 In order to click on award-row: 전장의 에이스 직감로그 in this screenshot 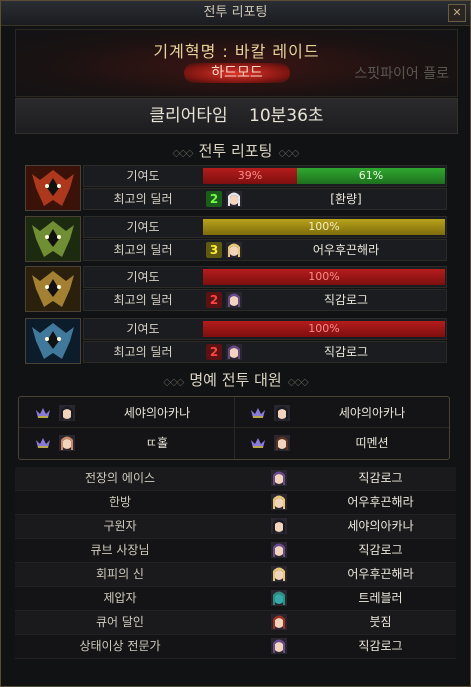, I will do `click(235, 479)`.